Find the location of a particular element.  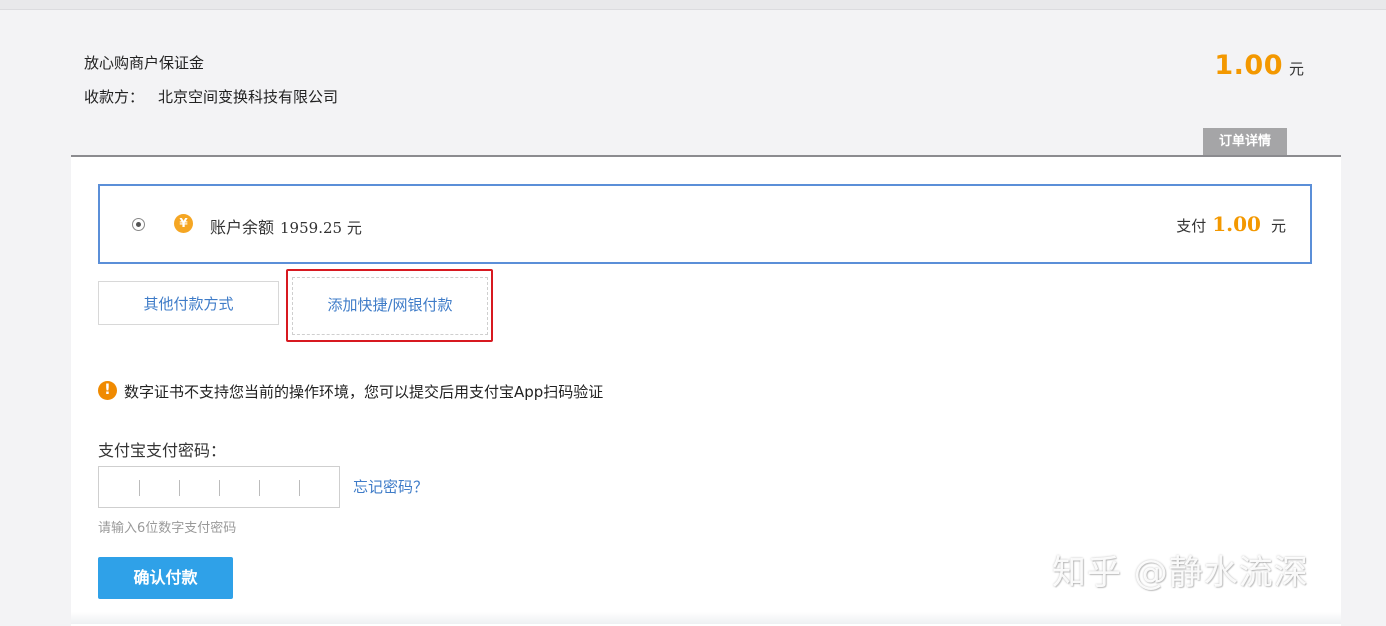

payee-info: 收款方： 北京空间变换科技有限公司 is located at coordinates (211, 96).